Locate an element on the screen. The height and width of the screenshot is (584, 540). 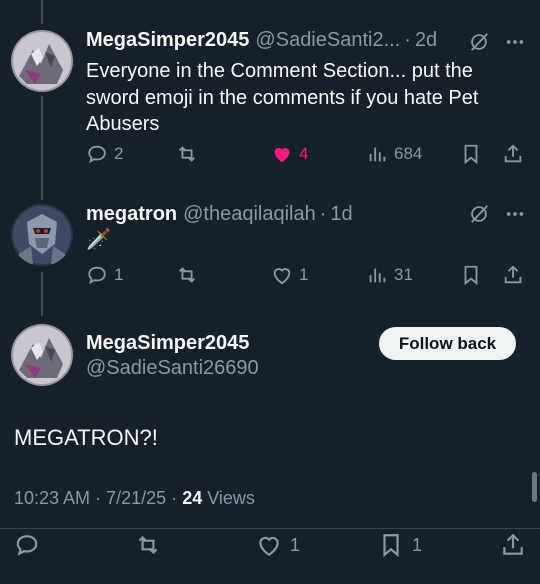
scrollbar is located at coordinates (534, 487).